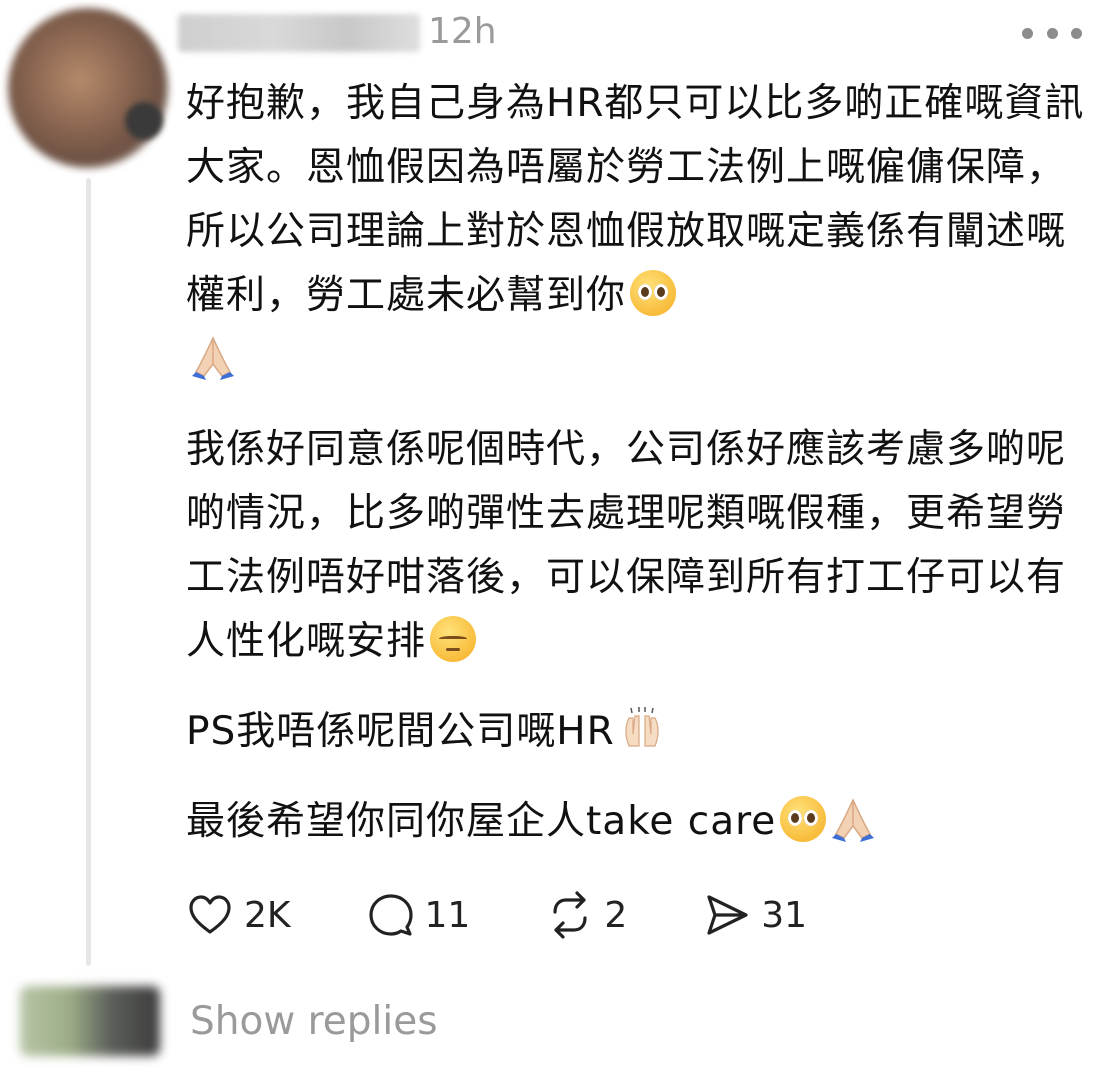  What do you see at coordinates (462, 31) in the screenshot?
I see `post-timestamp: 12h` at bounding box center [462, 31].